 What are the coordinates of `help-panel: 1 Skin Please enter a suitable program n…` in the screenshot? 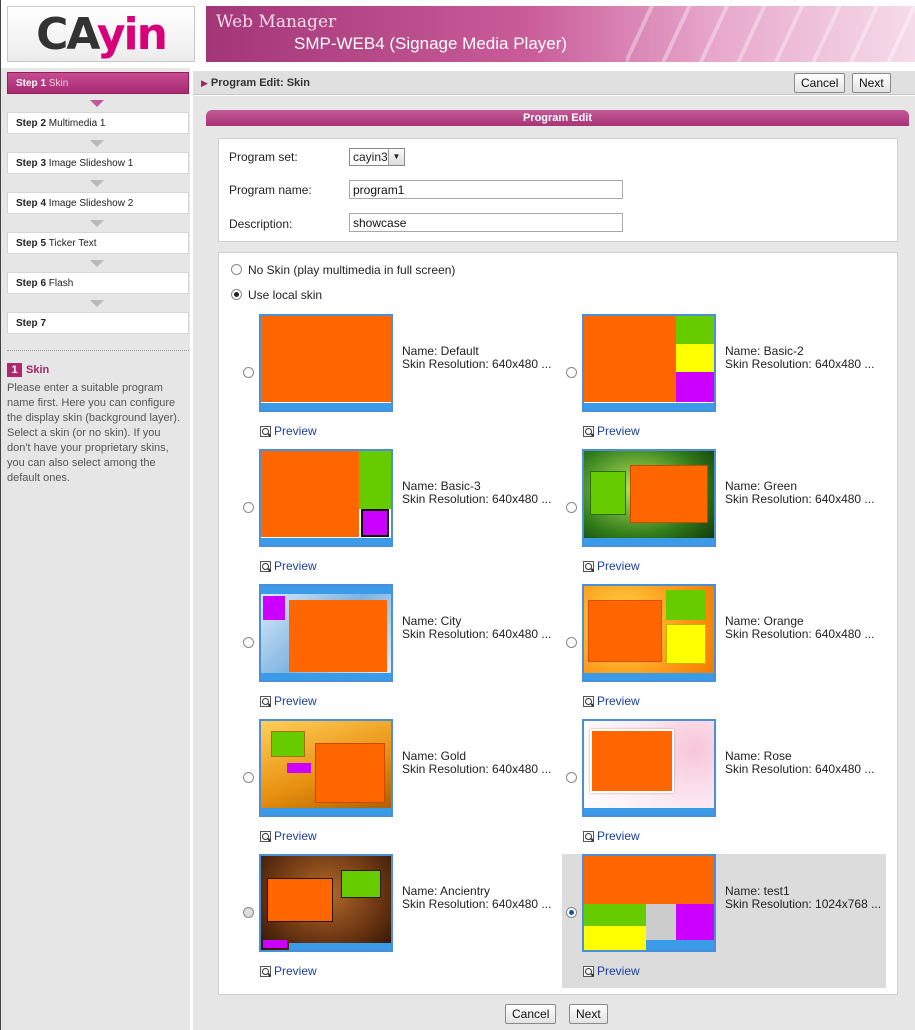 It's located at (98, 418).